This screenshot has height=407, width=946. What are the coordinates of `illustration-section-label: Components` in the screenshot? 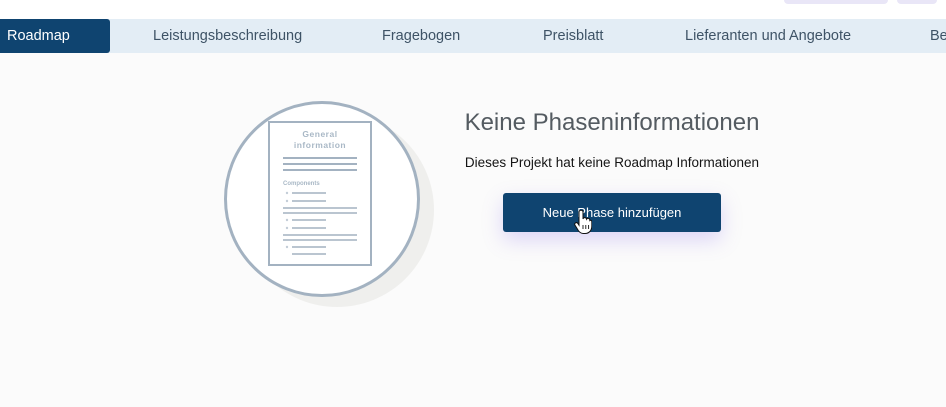 It's located at (301, 184).